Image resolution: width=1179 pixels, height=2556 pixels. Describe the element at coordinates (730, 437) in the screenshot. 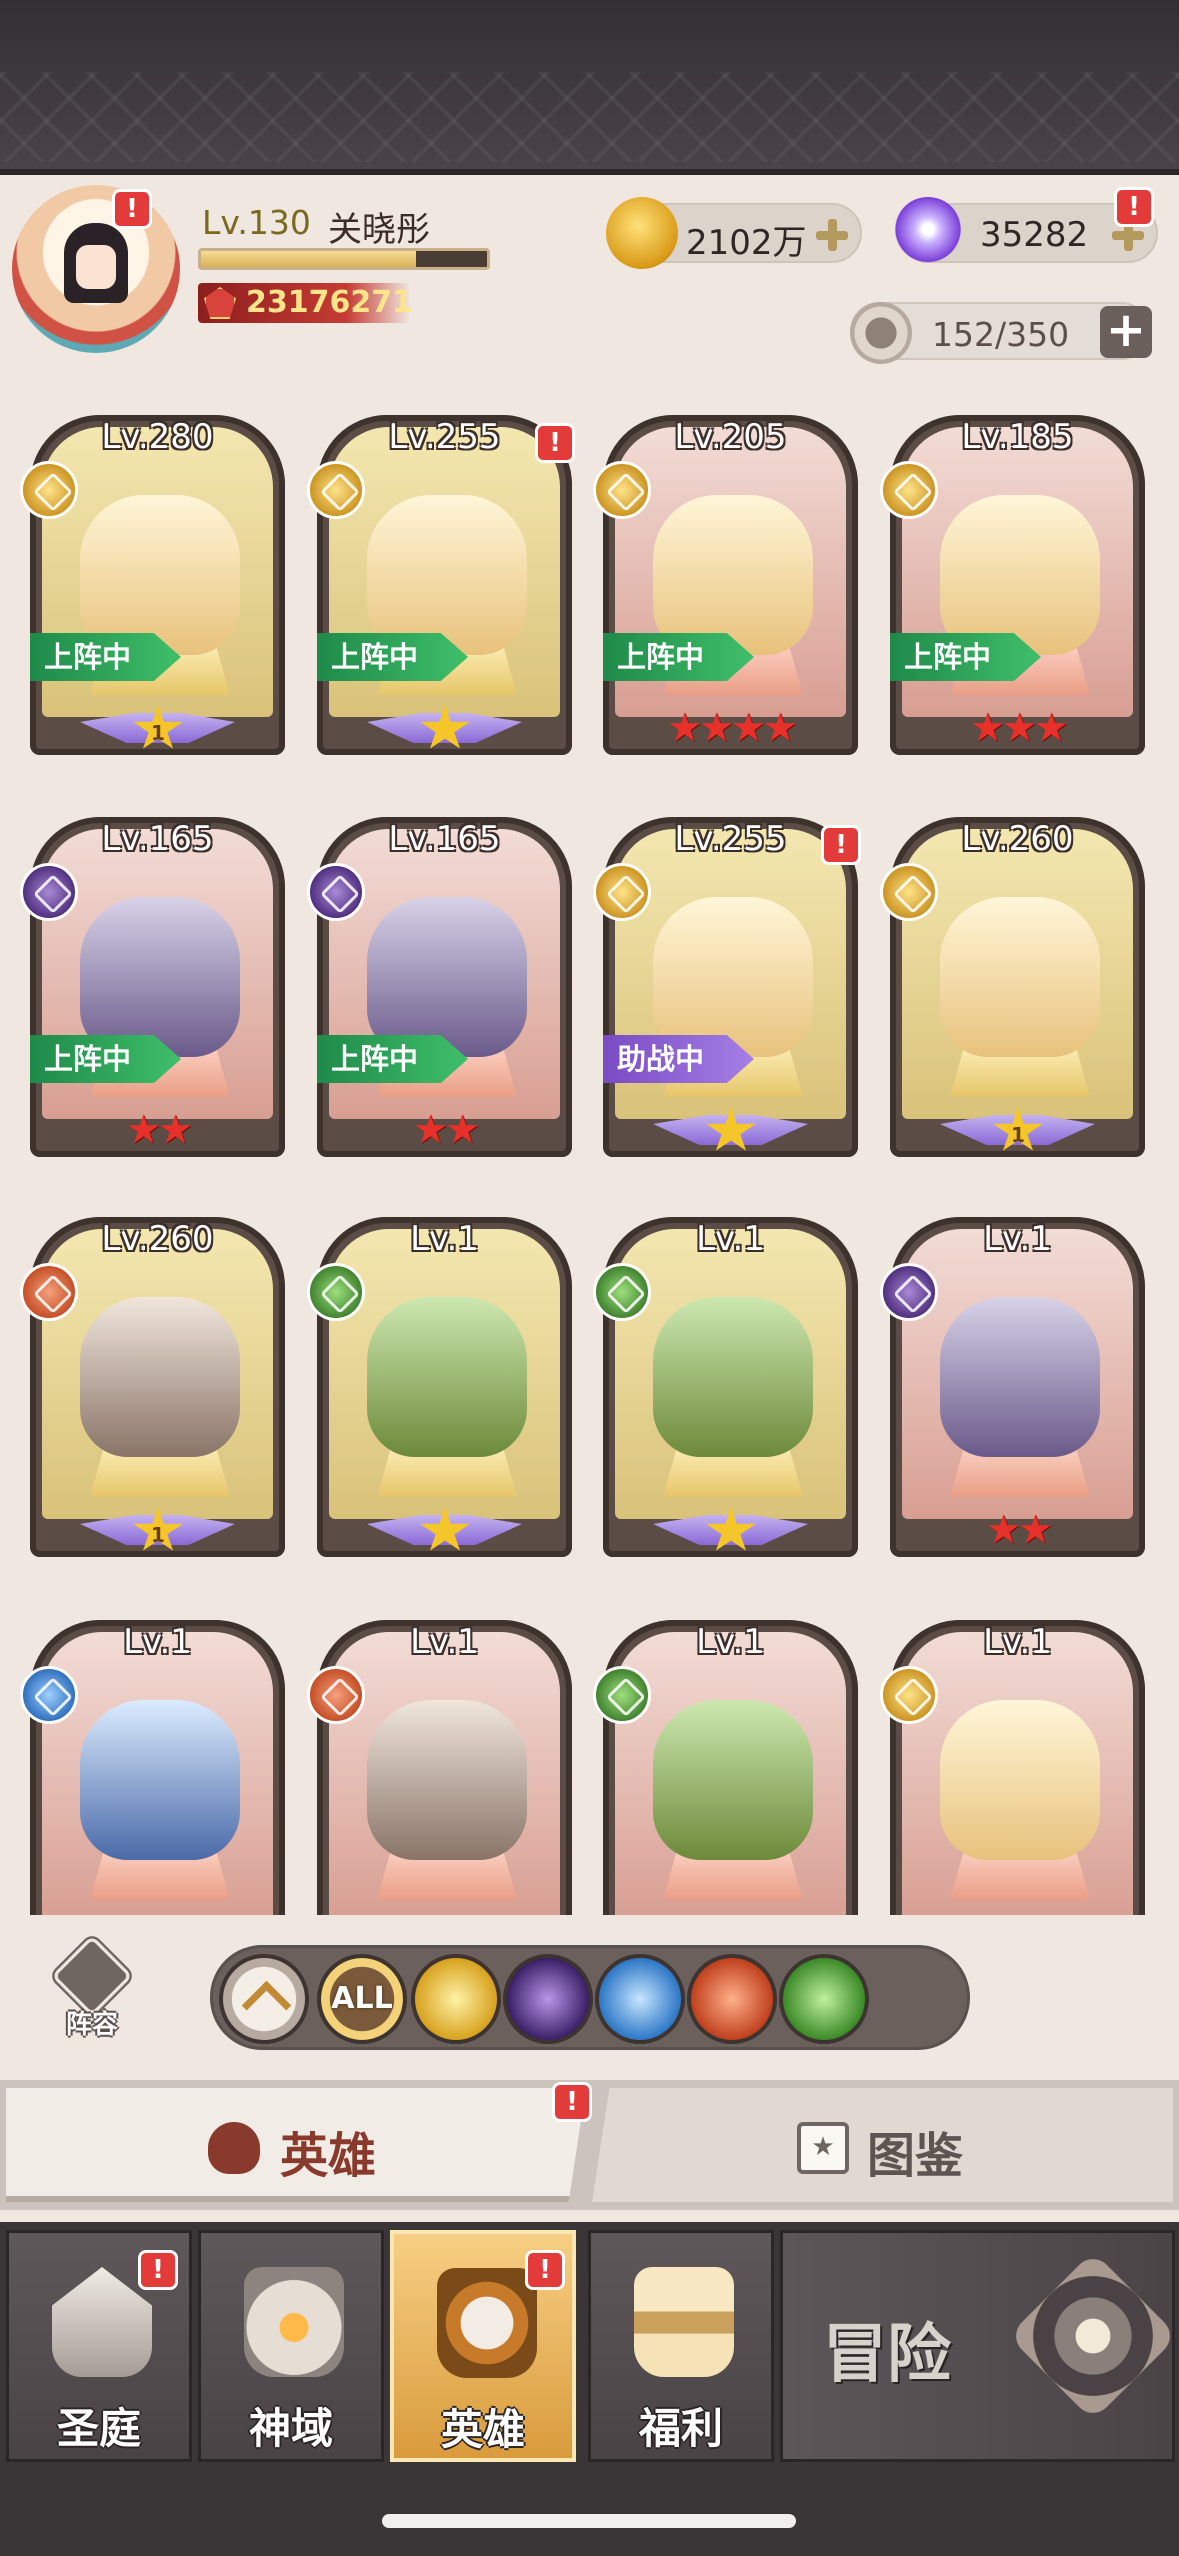

I see `hero-level: Lv.205` at that location.